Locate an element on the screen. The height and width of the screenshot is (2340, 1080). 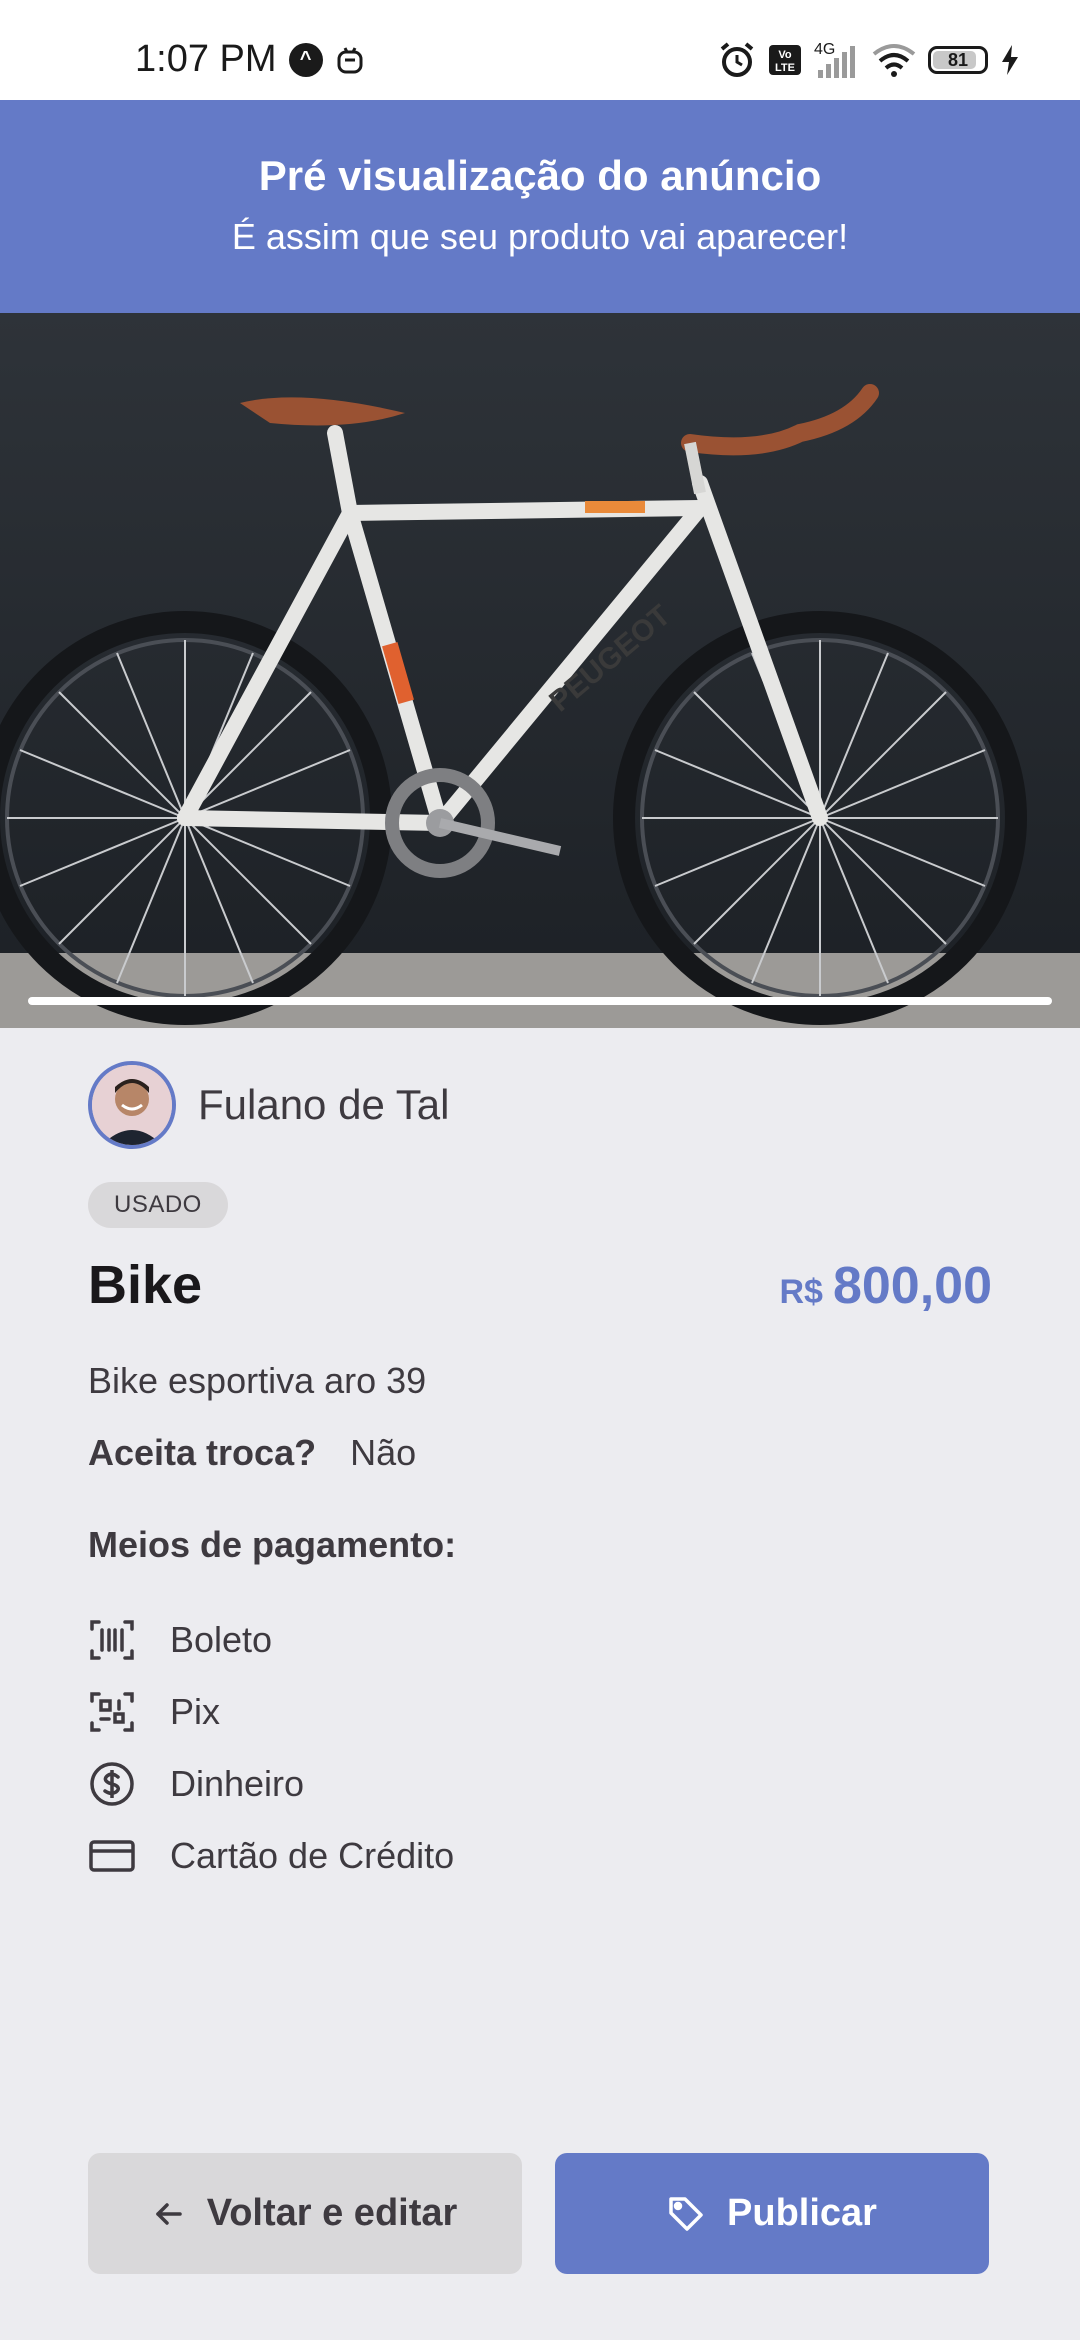
payment-method-label: Pix is located at coordinates (195, 1711).